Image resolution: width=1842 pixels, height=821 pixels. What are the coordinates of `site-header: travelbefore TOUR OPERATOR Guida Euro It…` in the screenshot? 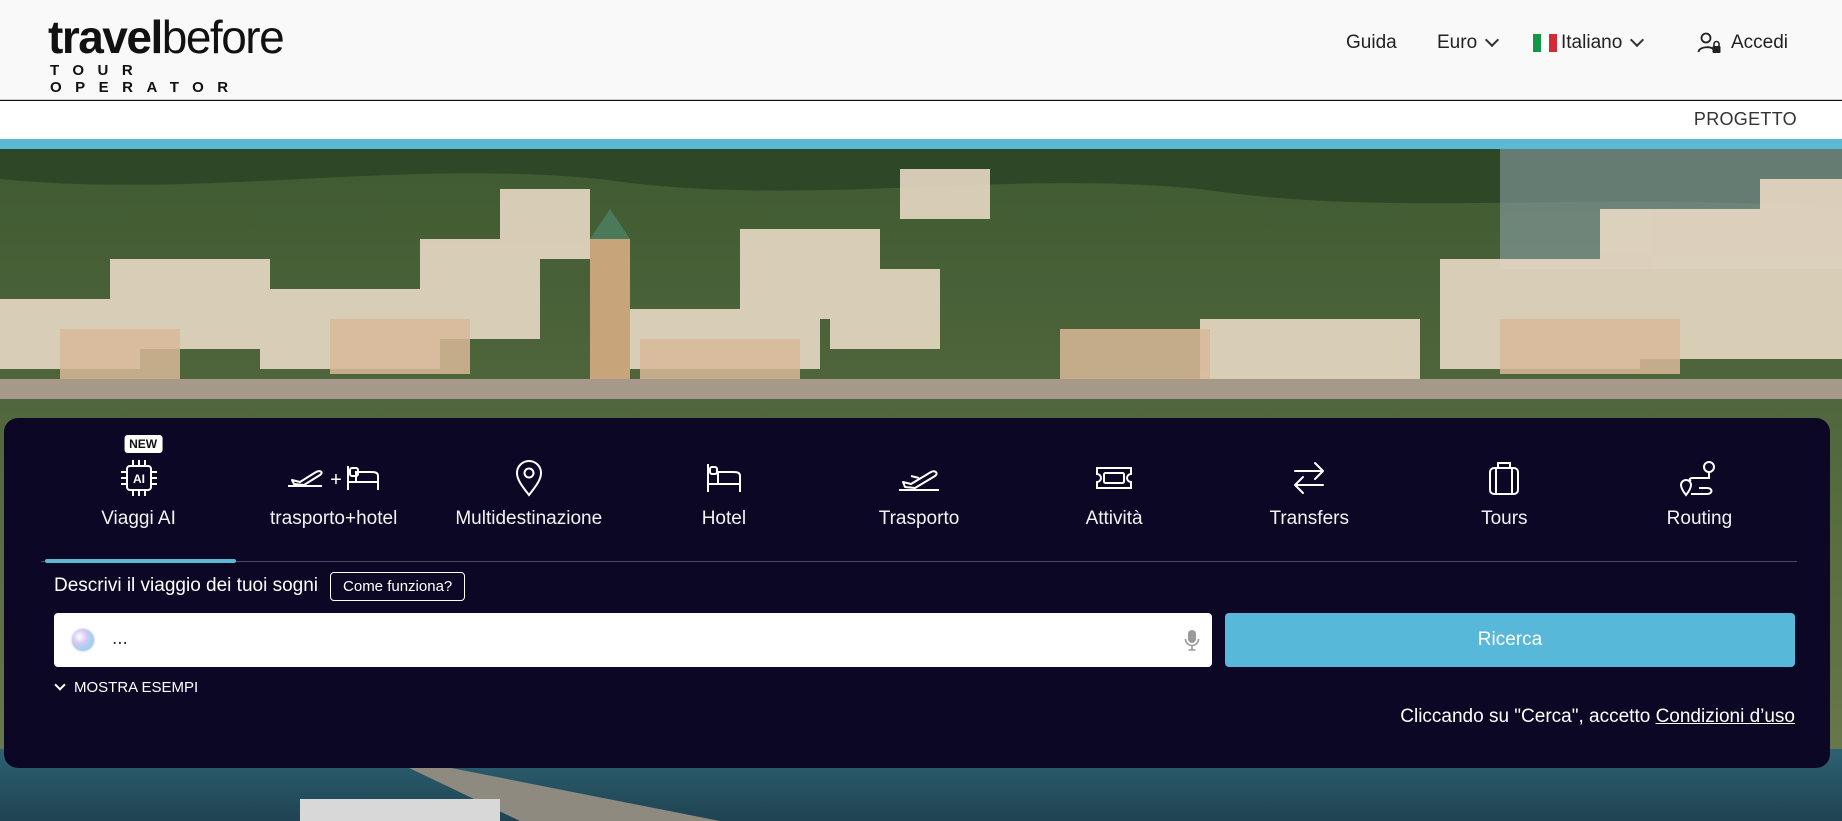 It's located at (921, 50).